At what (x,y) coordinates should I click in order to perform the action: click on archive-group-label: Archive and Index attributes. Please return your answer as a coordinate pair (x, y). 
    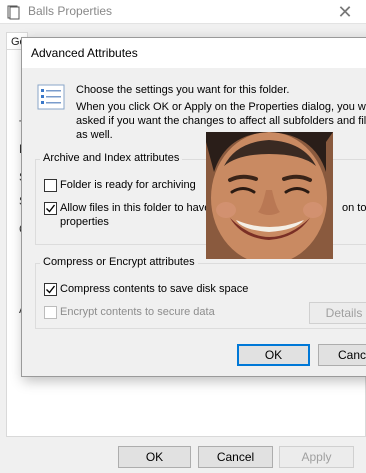
    Looking at the image, I should click on (111, 158).